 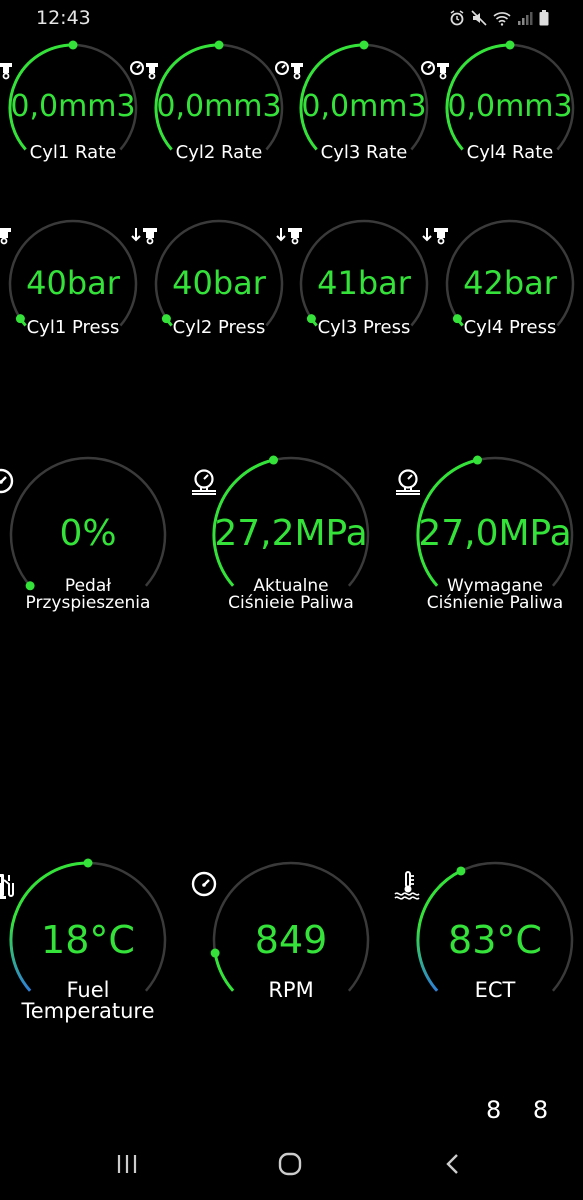 I want to click on gauge-peda-: 0% Pedał Przyspieszenia, so click(x=87, y=545).